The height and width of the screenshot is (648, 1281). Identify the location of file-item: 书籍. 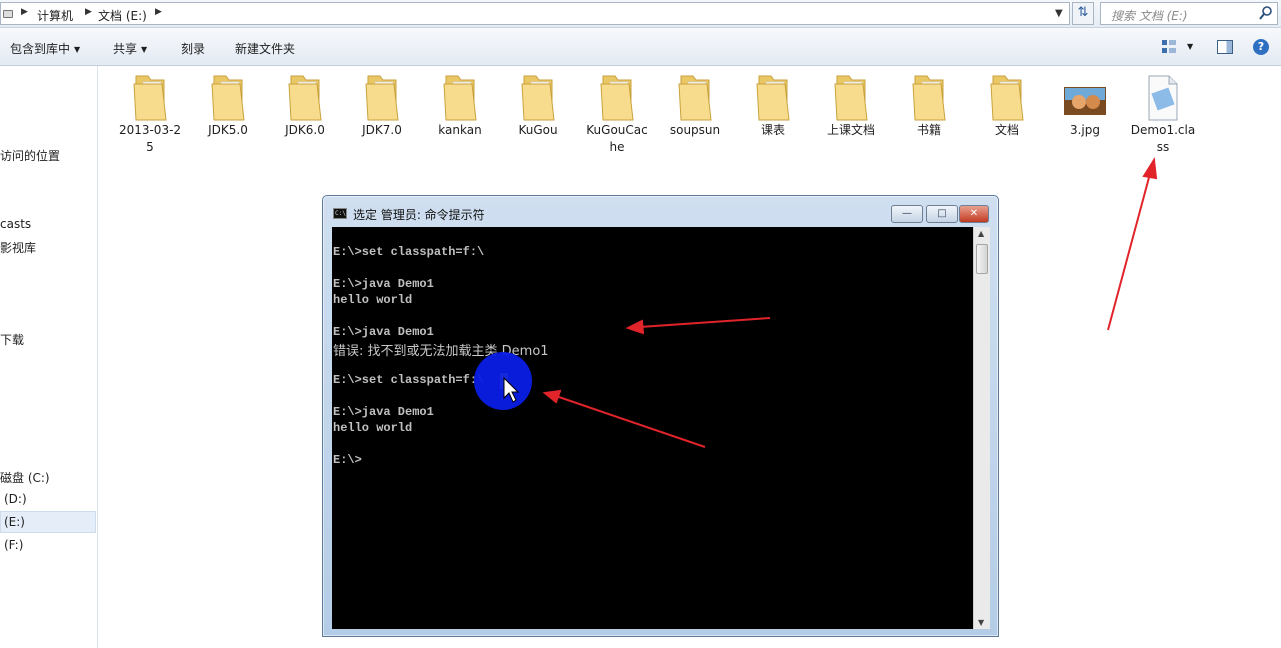
(929, 105).